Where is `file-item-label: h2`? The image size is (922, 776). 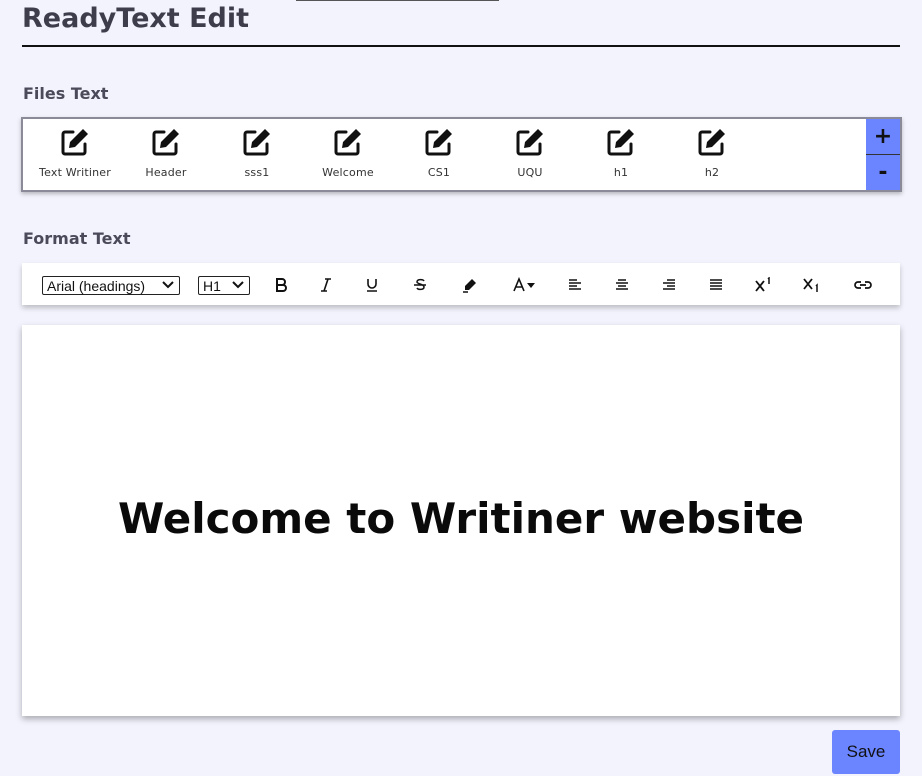 file-item-label: h2 is located at coordinates (712, 172).